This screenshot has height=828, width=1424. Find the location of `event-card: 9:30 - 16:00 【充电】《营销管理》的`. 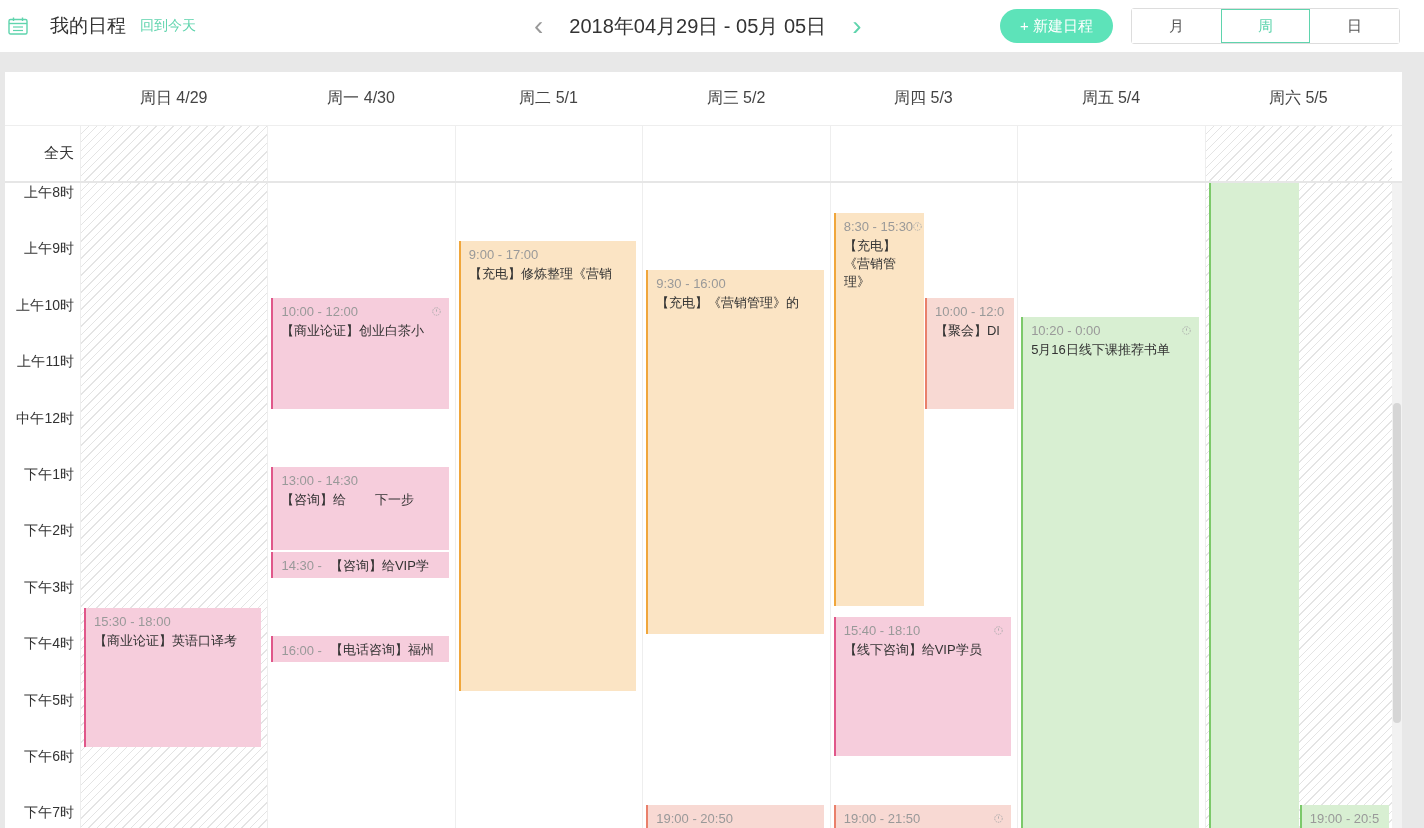

event-card: 9:30 - 16:00 【充电】《营销管理》的 is located at coordinates (735, 452).